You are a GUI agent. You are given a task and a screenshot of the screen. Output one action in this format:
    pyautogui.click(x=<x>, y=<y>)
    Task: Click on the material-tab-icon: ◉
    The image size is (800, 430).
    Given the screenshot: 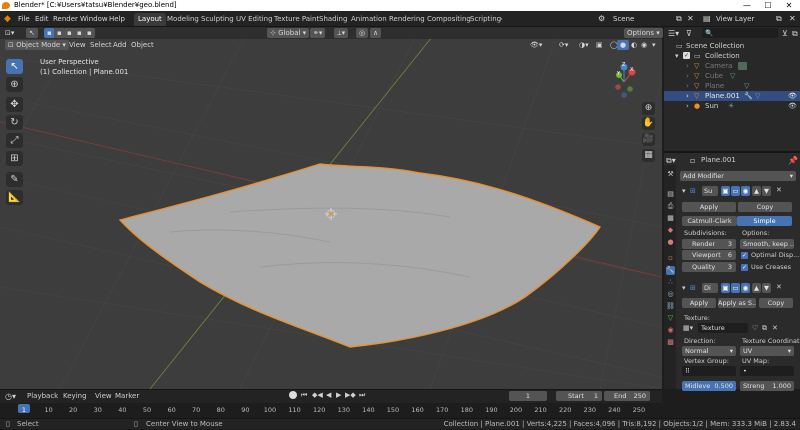 What is the action you would take?
    pyautogui.click(x=670, y=330)
    